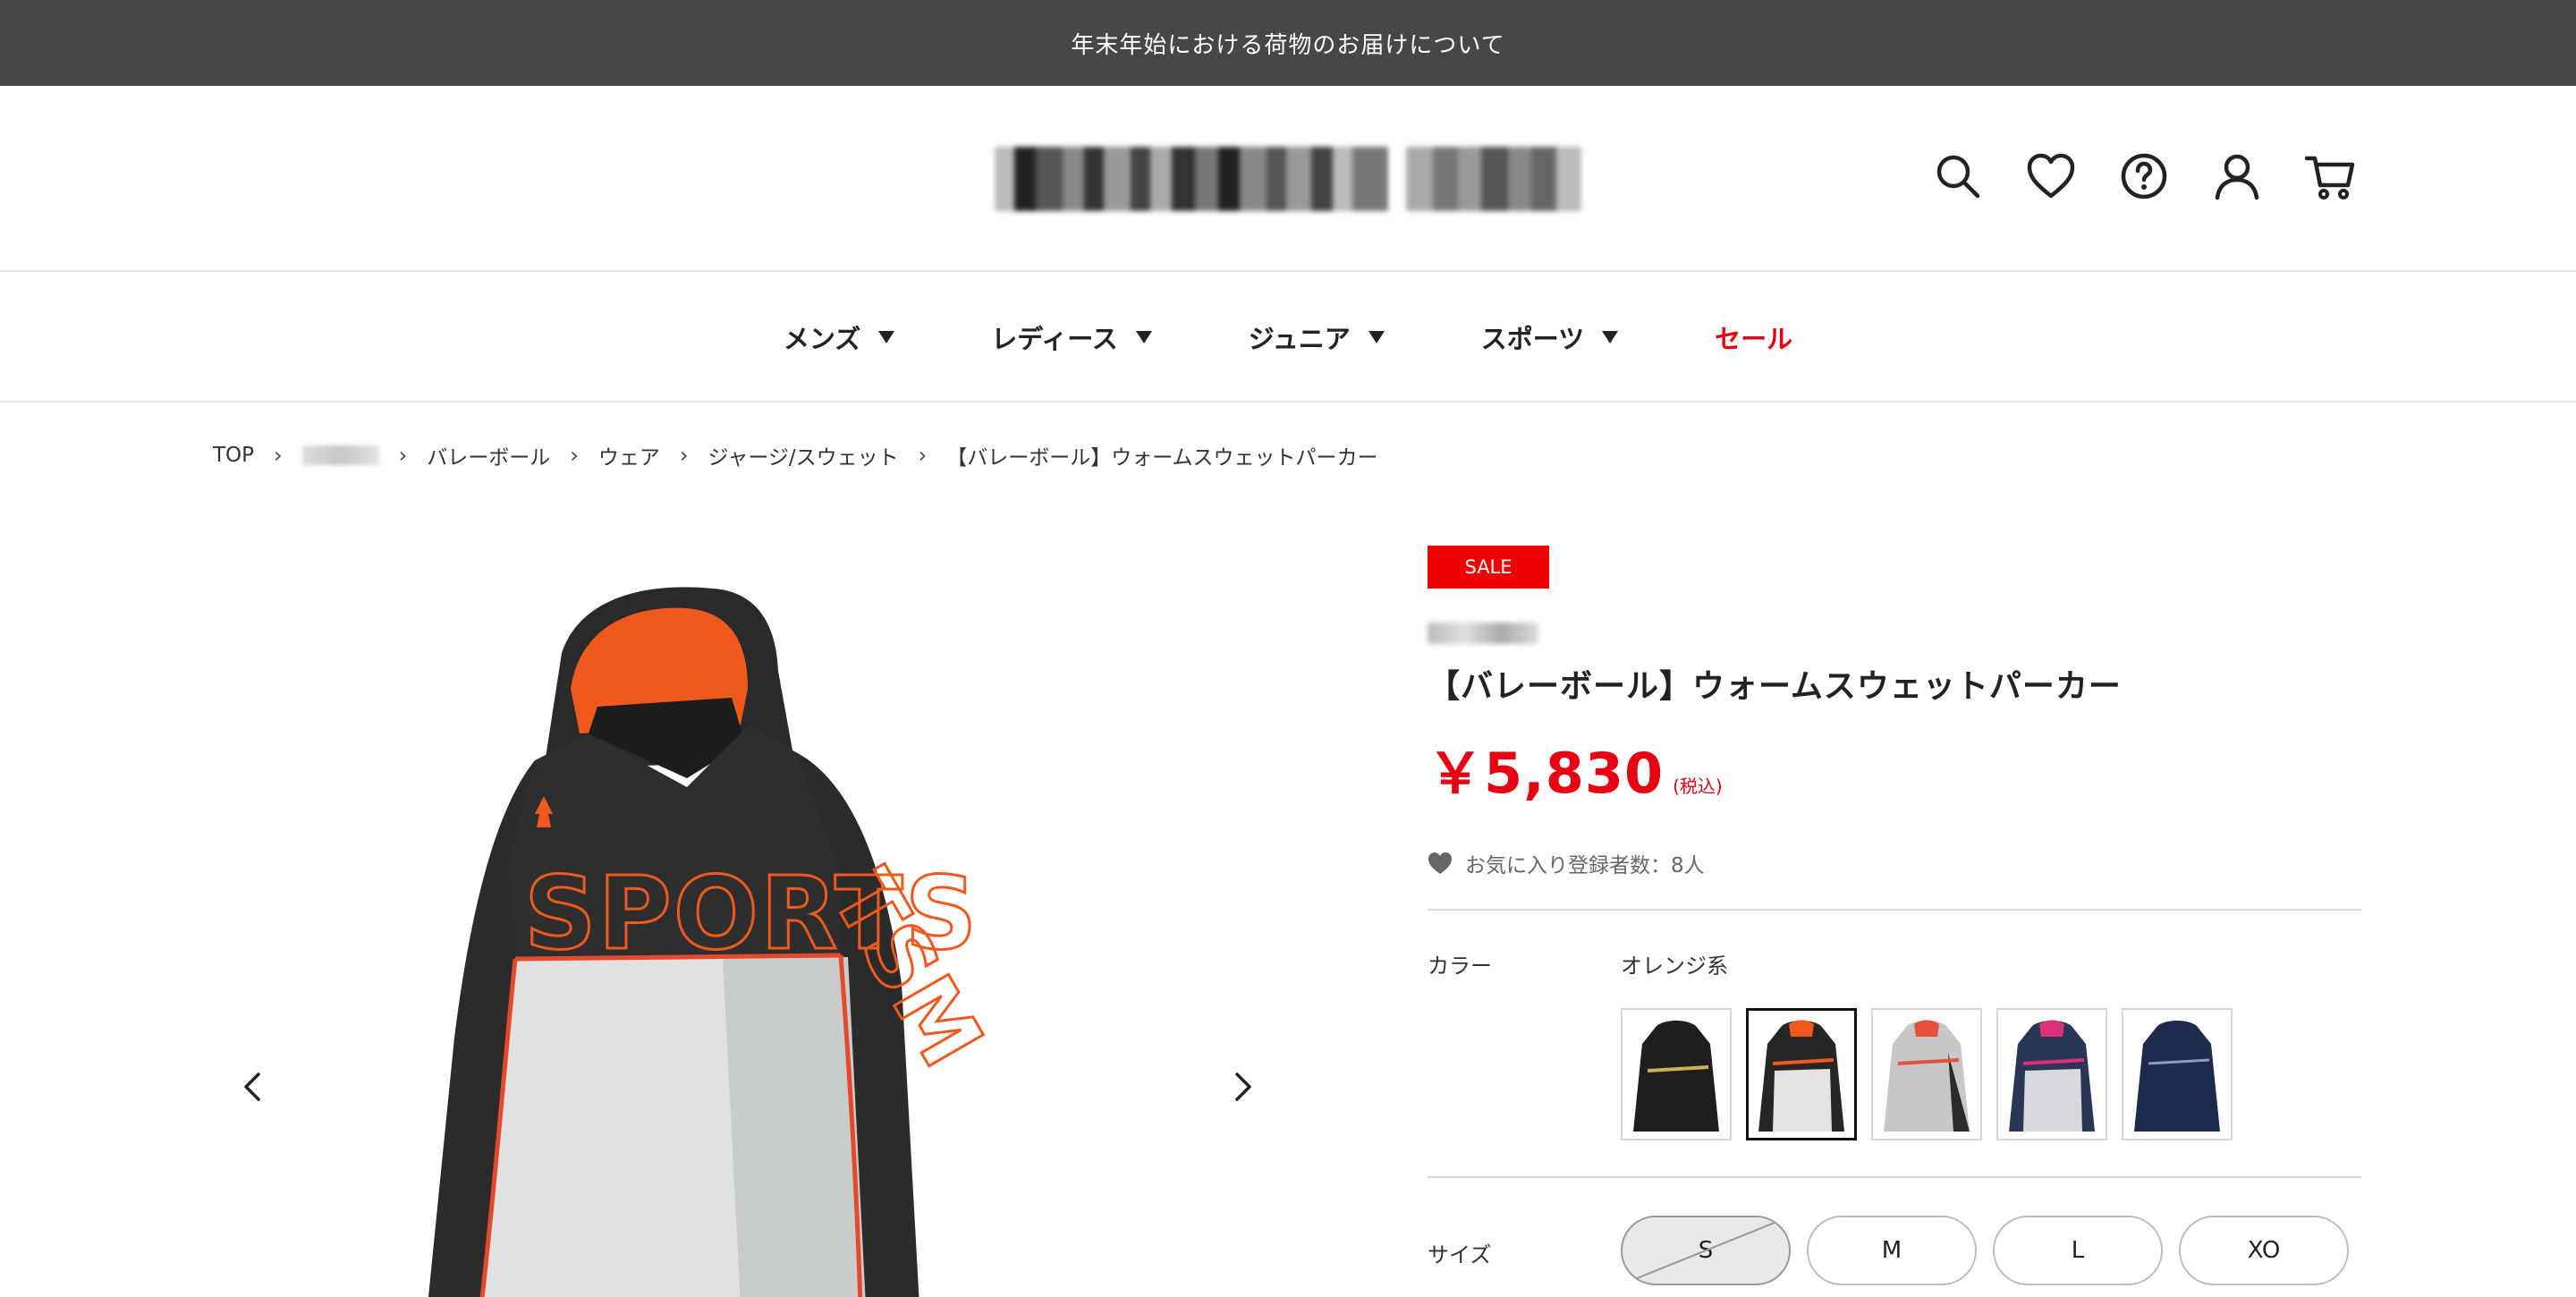 Image resolution: width=2576 pixels, height=1297 pixels. I want to click on announcement-text: 年末年始における荷物のお届けについて, so click(1287, 43).